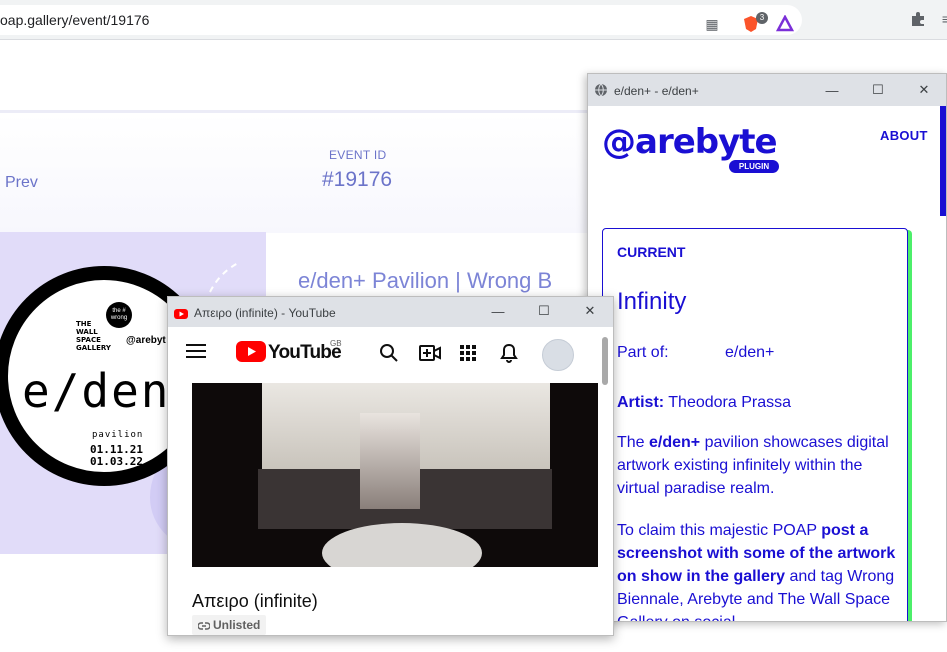 The image size is (947, 652). I want to click on artist-label: Artist:, so click(641, 402).